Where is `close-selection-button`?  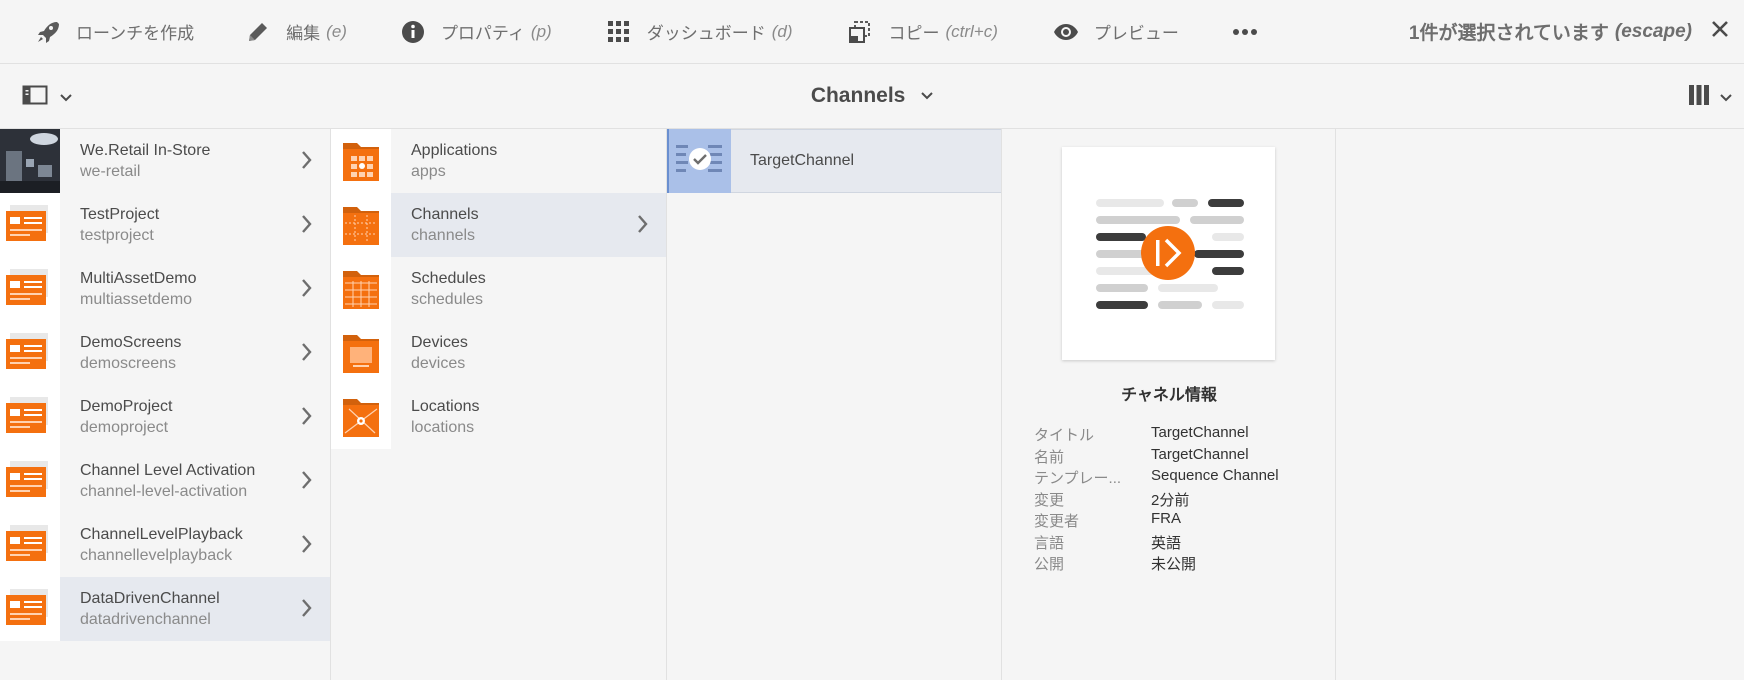 close-selection-button is located at coordinates (1720, 32).